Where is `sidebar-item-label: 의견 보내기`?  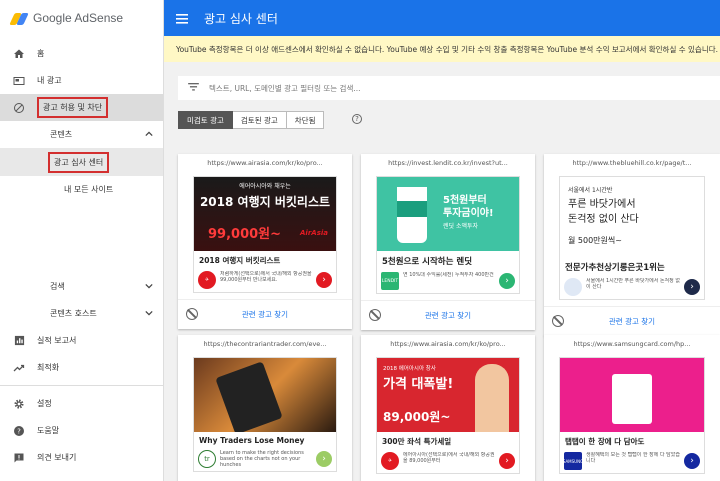 sidebar-item-label: 의견 보내기 is located at coordinates (57, 457).